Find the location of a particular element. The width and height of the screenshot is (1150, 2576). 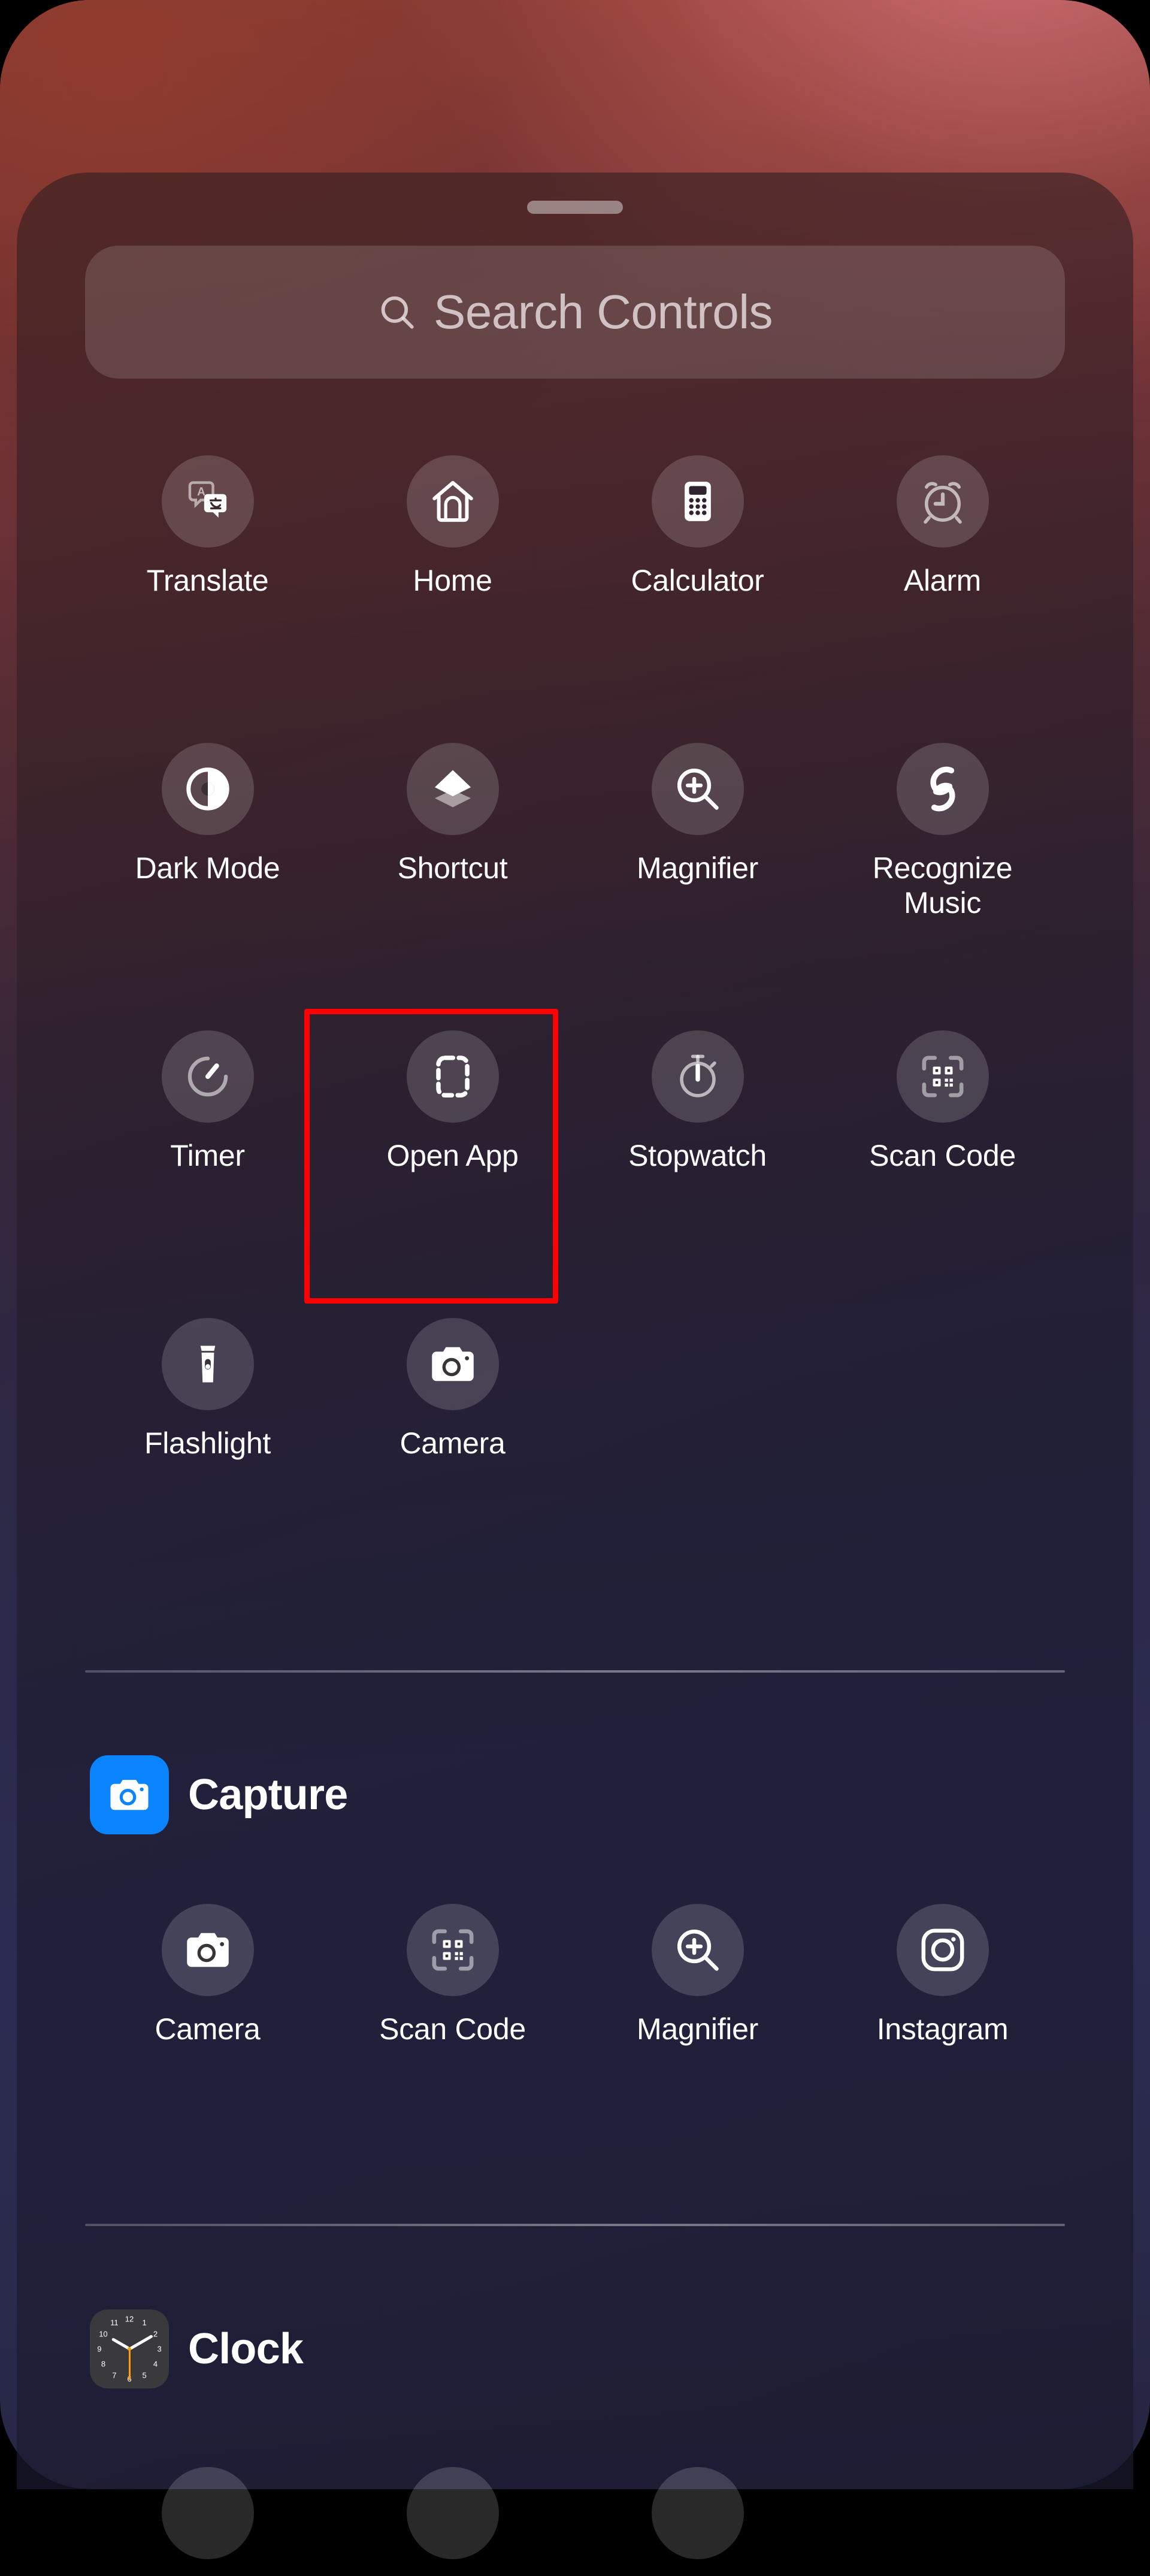

search-icon is located at coordinates (397, 312).